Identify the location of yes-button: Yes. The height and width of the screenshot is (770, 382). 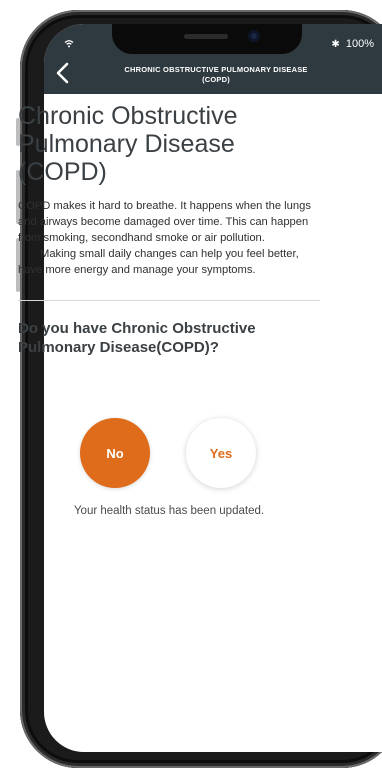
(221, 453).